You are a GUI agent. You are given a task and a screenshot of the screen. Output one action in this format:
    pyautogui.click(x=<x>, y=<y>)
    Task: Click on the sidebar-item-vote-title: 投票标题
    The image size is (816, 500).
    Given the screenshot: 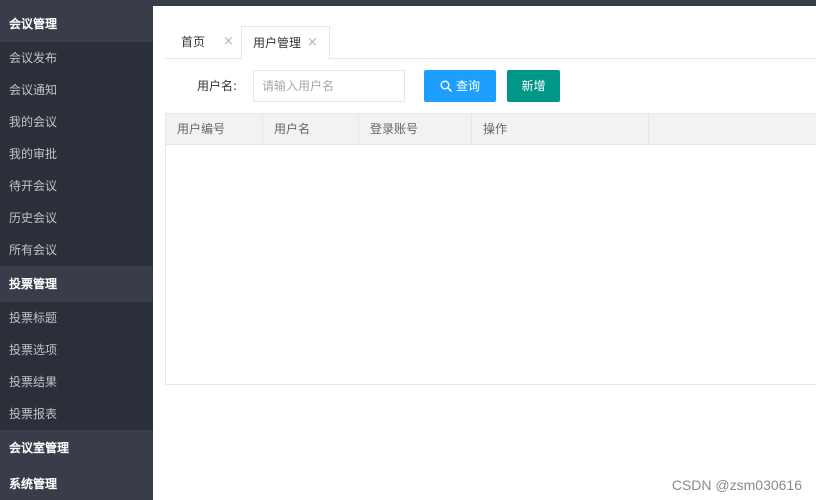 What is the action you would take?
    pyautogui.click(x=76, y=318)
    